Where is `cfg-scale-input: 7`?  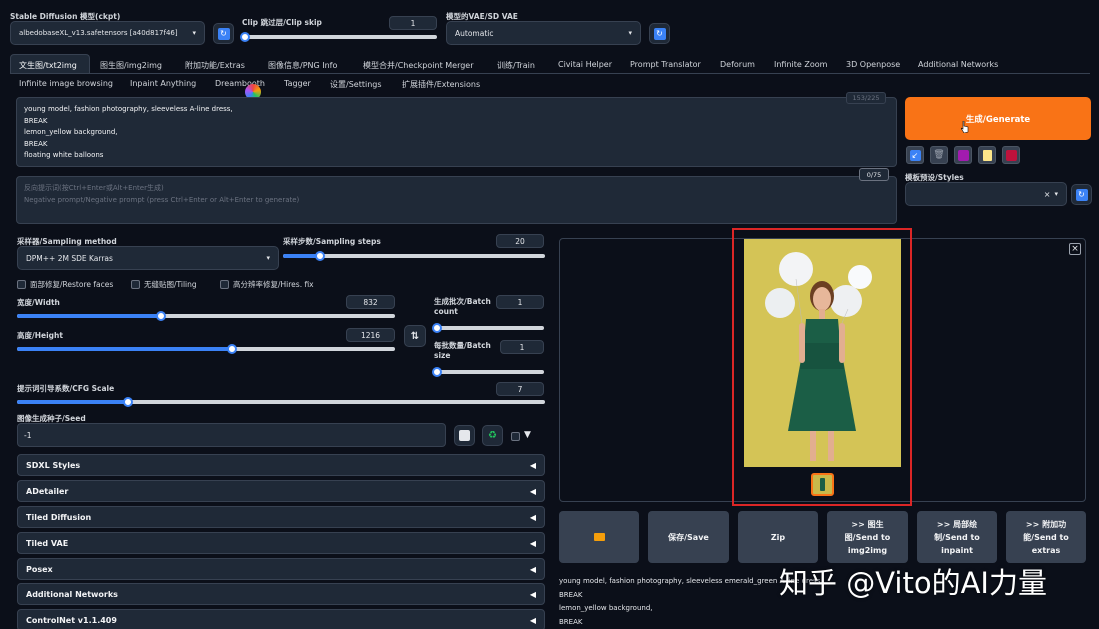
cfg-scale-input: 7 is located at coordinates (520, 389).